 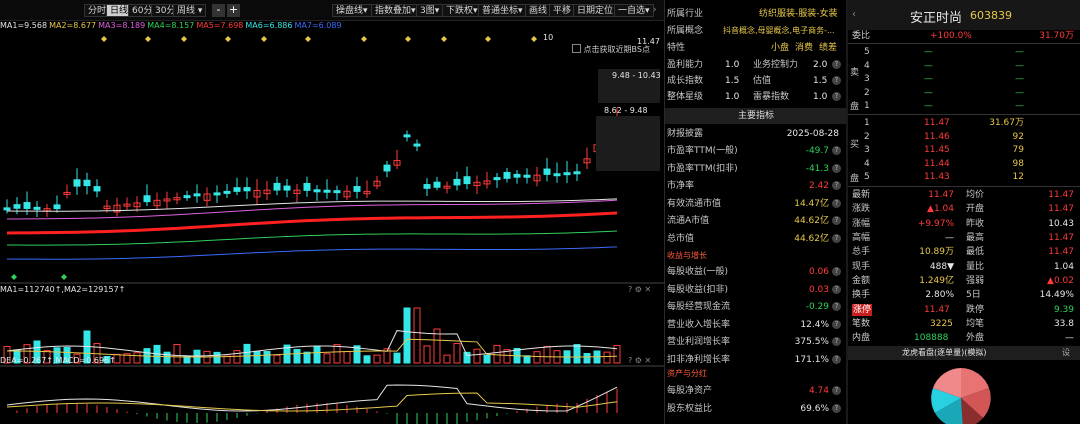 I want to click on orderbook-level: 3 11.45 79, so click(x=970, y=150).